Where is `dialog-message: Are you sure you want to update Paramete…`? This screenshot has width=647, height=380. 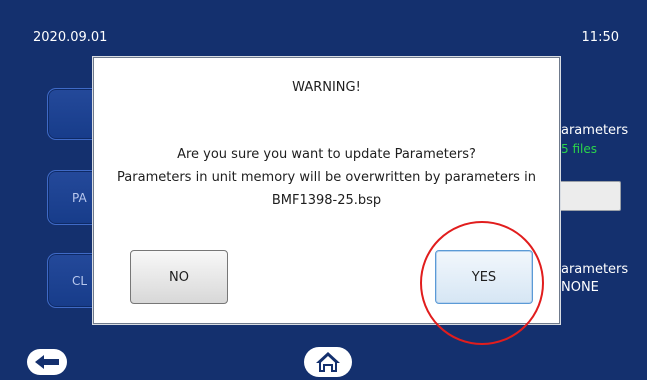
dialog-message: Are you sure you want to update Paramete… is located at coordinates (326, 177).